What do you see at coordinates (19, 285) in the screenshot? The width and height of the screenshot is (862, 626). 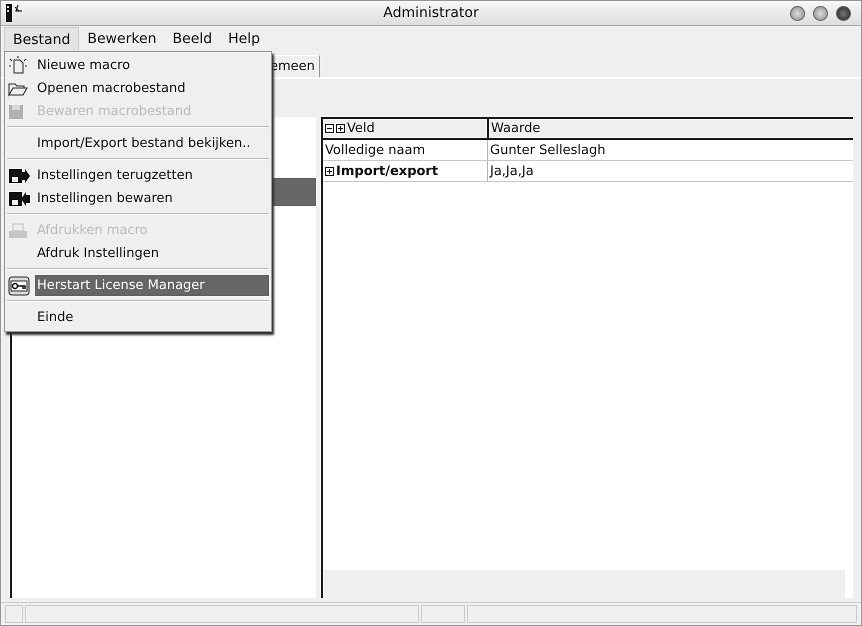 I see `key-icon` at bounding box center [19, 285].